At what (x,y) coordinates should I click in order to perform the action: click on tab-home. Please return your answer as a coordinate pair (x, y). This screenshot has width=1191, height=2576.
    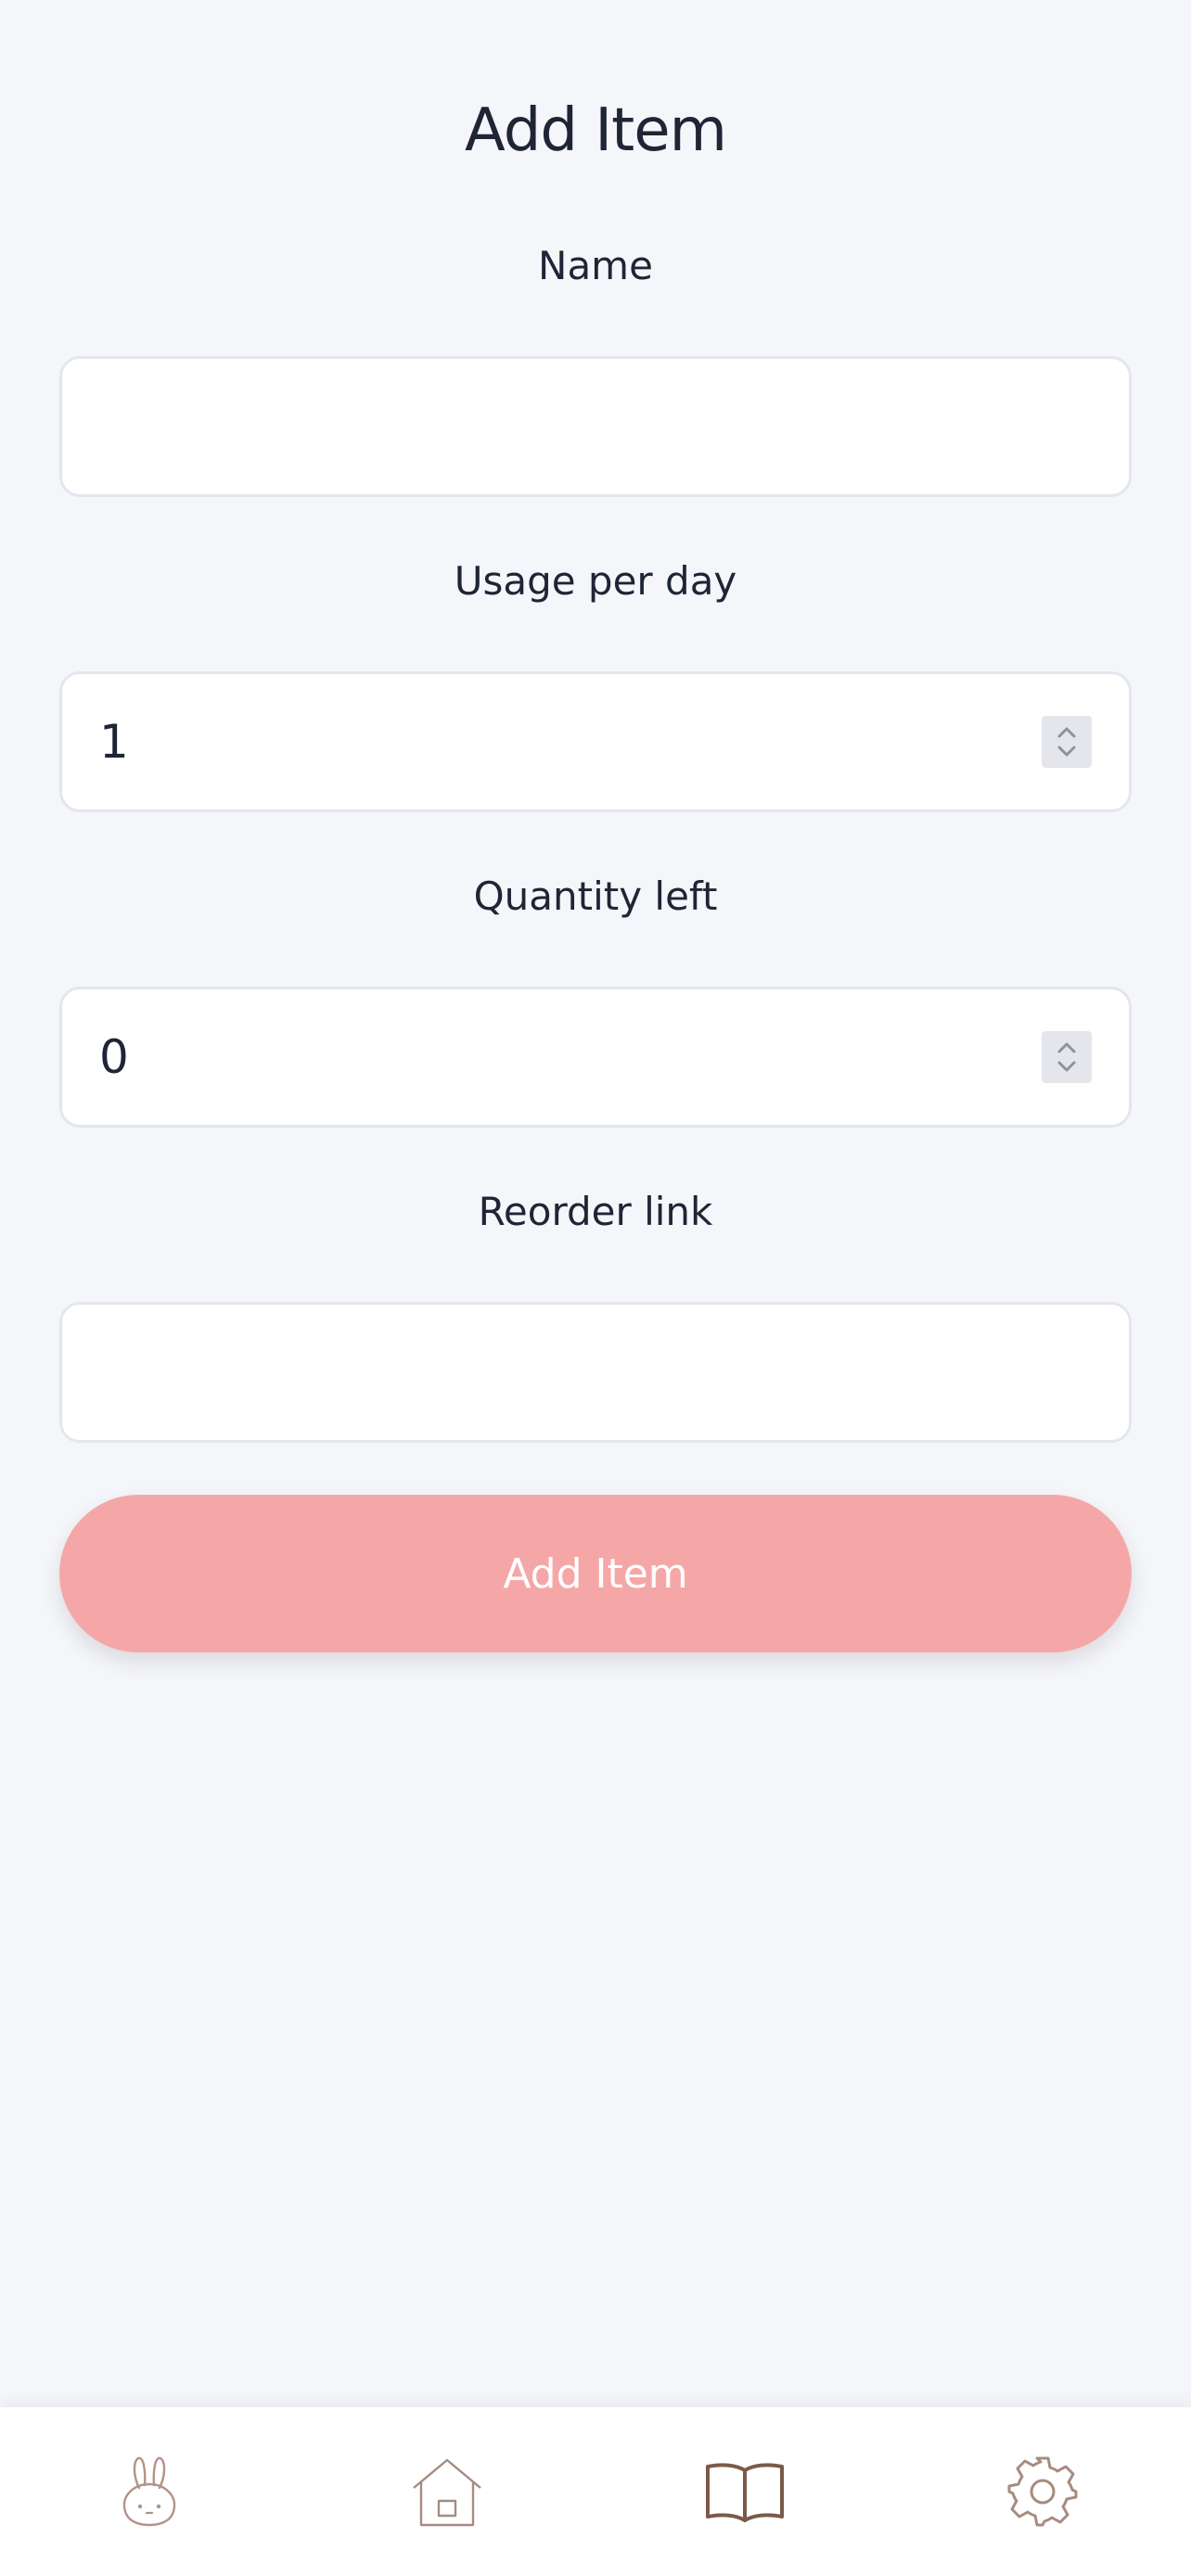
    Looking at the image, I should click on (447, 2491).